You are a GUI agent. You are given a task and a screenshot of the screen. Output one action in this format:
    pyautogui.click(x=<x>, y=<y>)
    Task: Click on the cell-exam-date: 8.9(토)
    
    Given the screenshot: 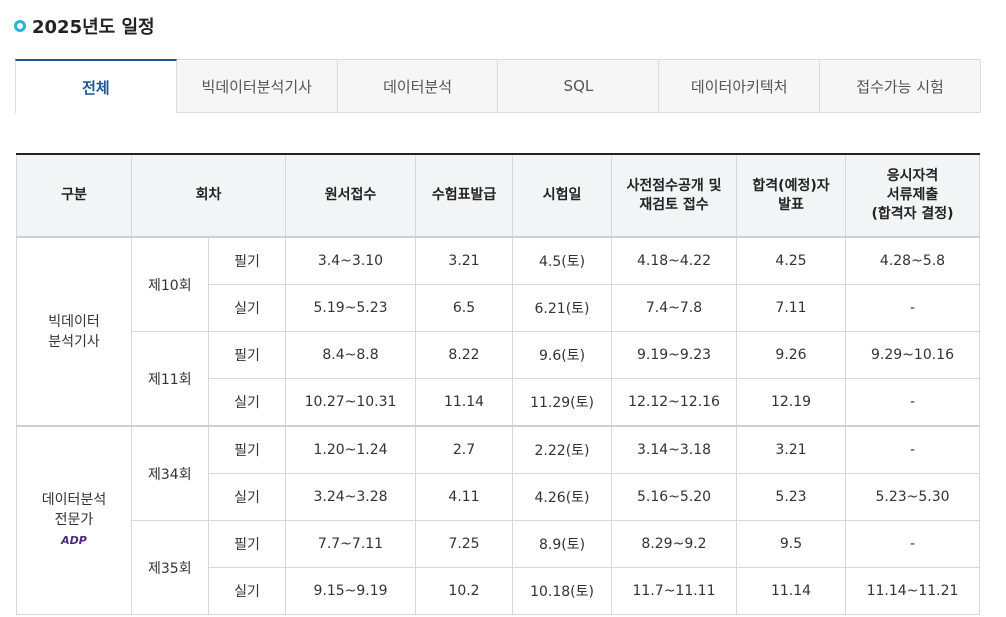 What is the action you would take?
    pyautogui.click(x=562, y=544)
    